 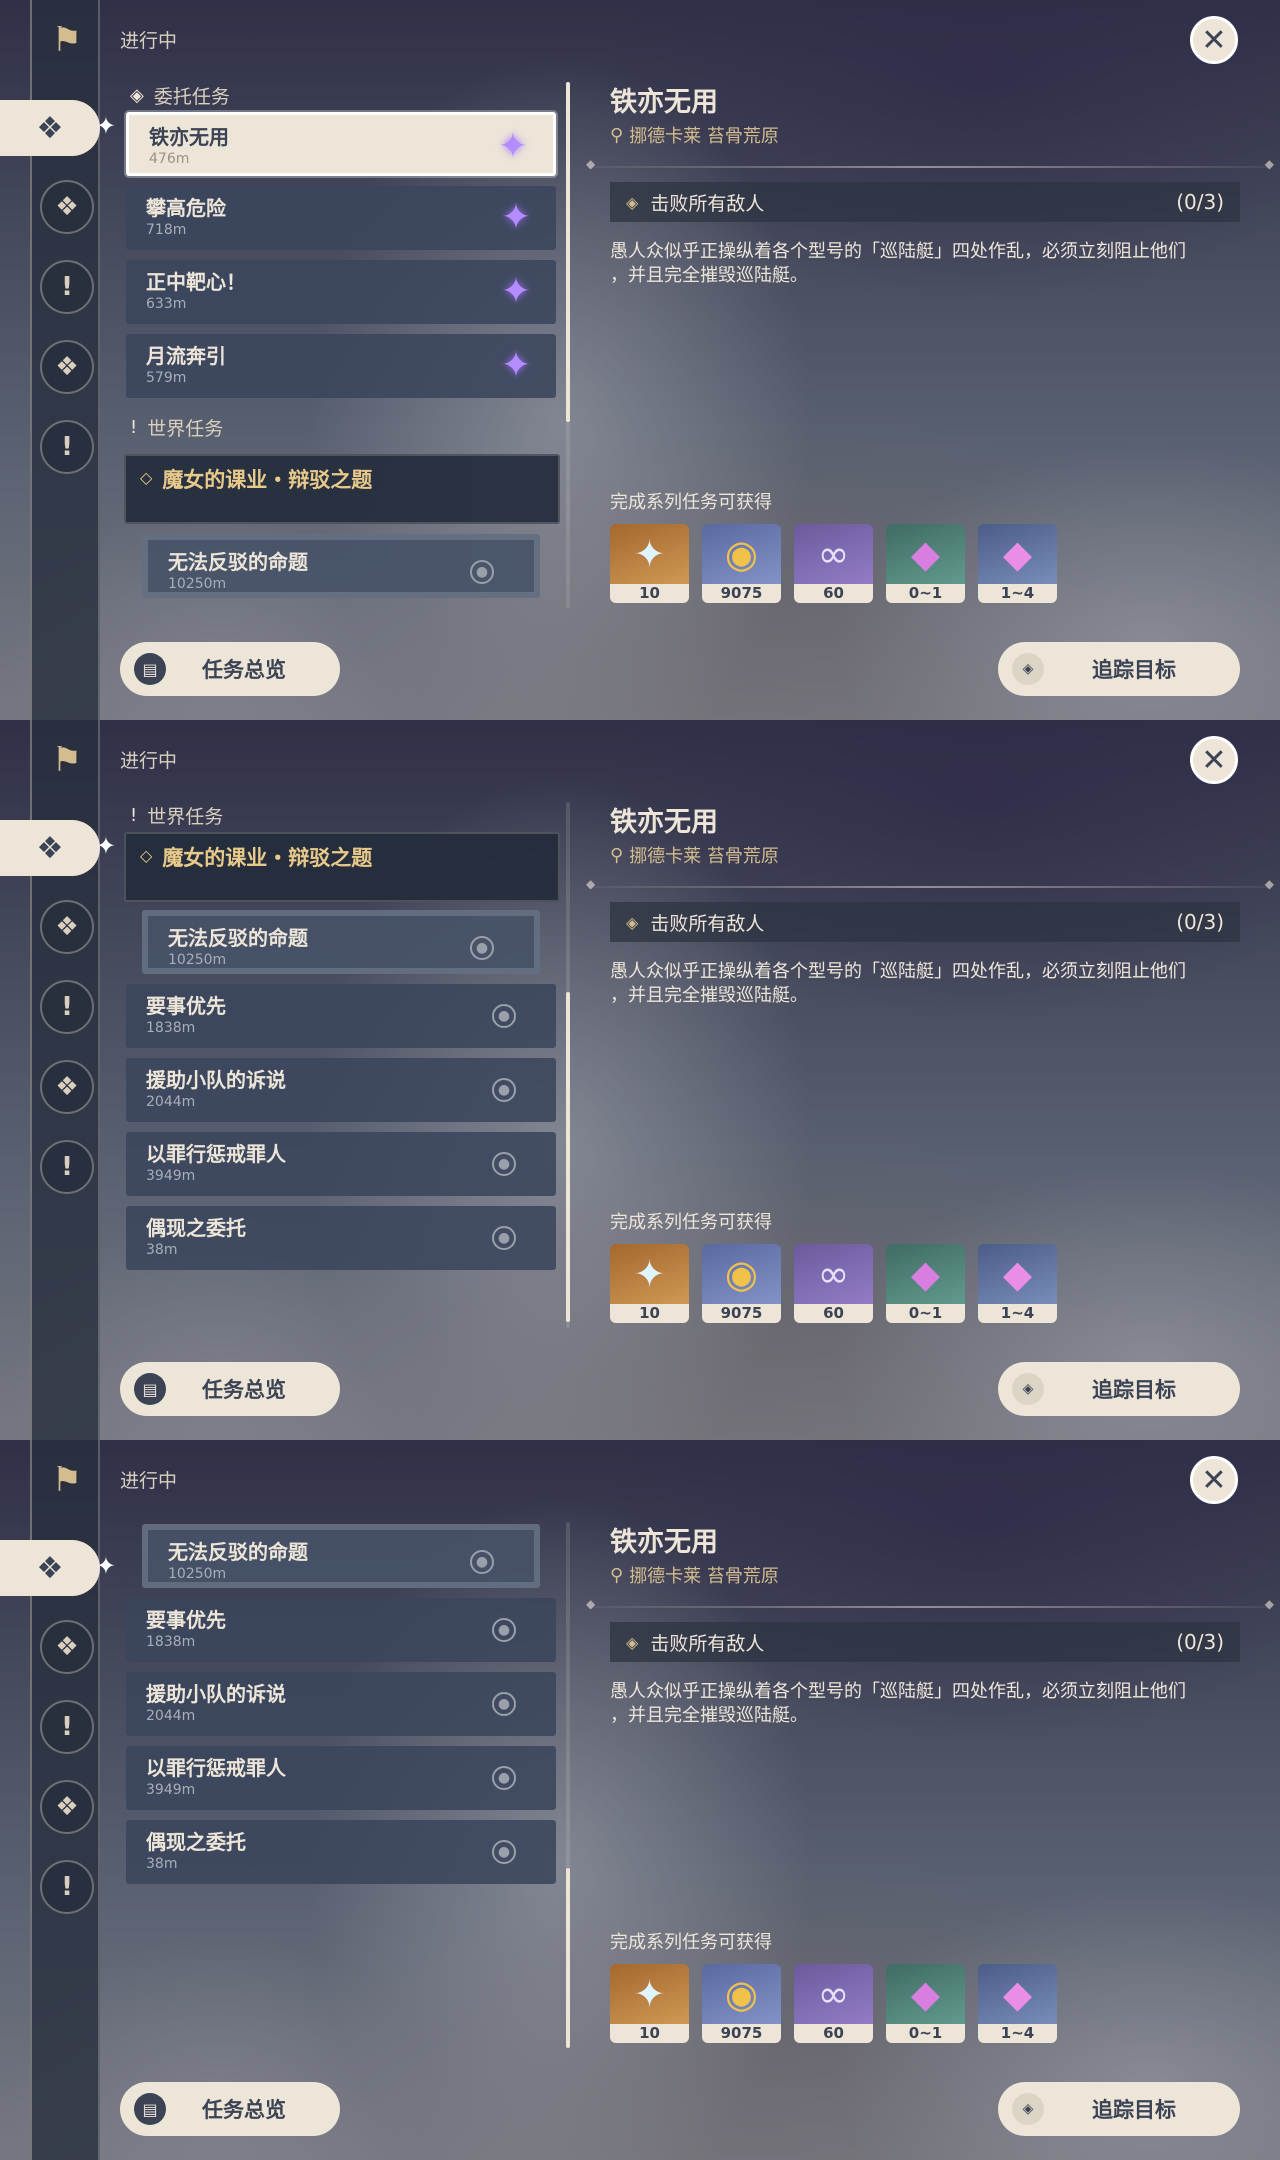 I want to click on quest-distance: 38m, so click(x=162, y=1250).